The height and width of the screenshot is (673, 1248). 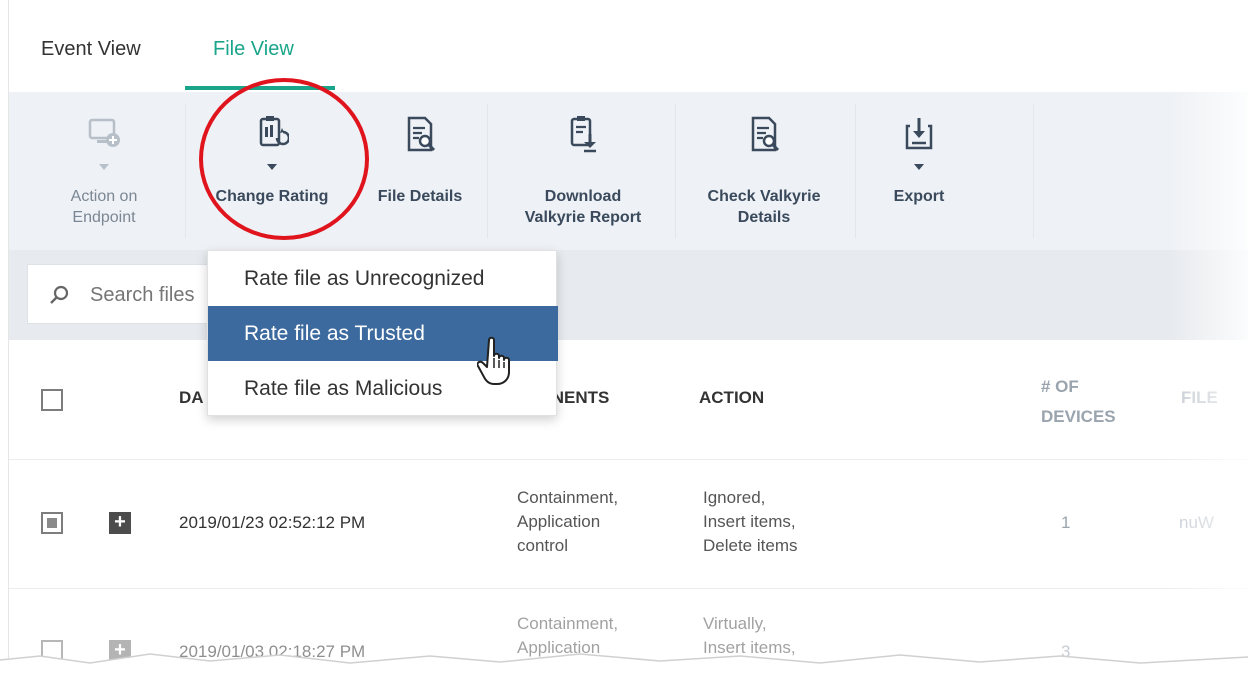 I want to click on action-on-endpoint-button: Action on Endpoint, so click(x=104, y=171).